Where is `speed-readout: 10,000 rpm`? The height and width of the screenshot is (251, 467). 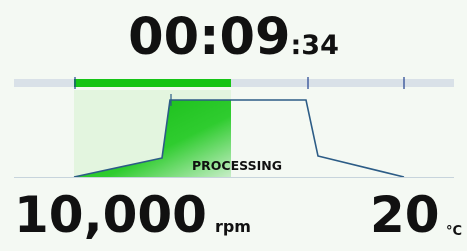
speed-readout: 10,000 rpm is located at coordinates (132, 215).